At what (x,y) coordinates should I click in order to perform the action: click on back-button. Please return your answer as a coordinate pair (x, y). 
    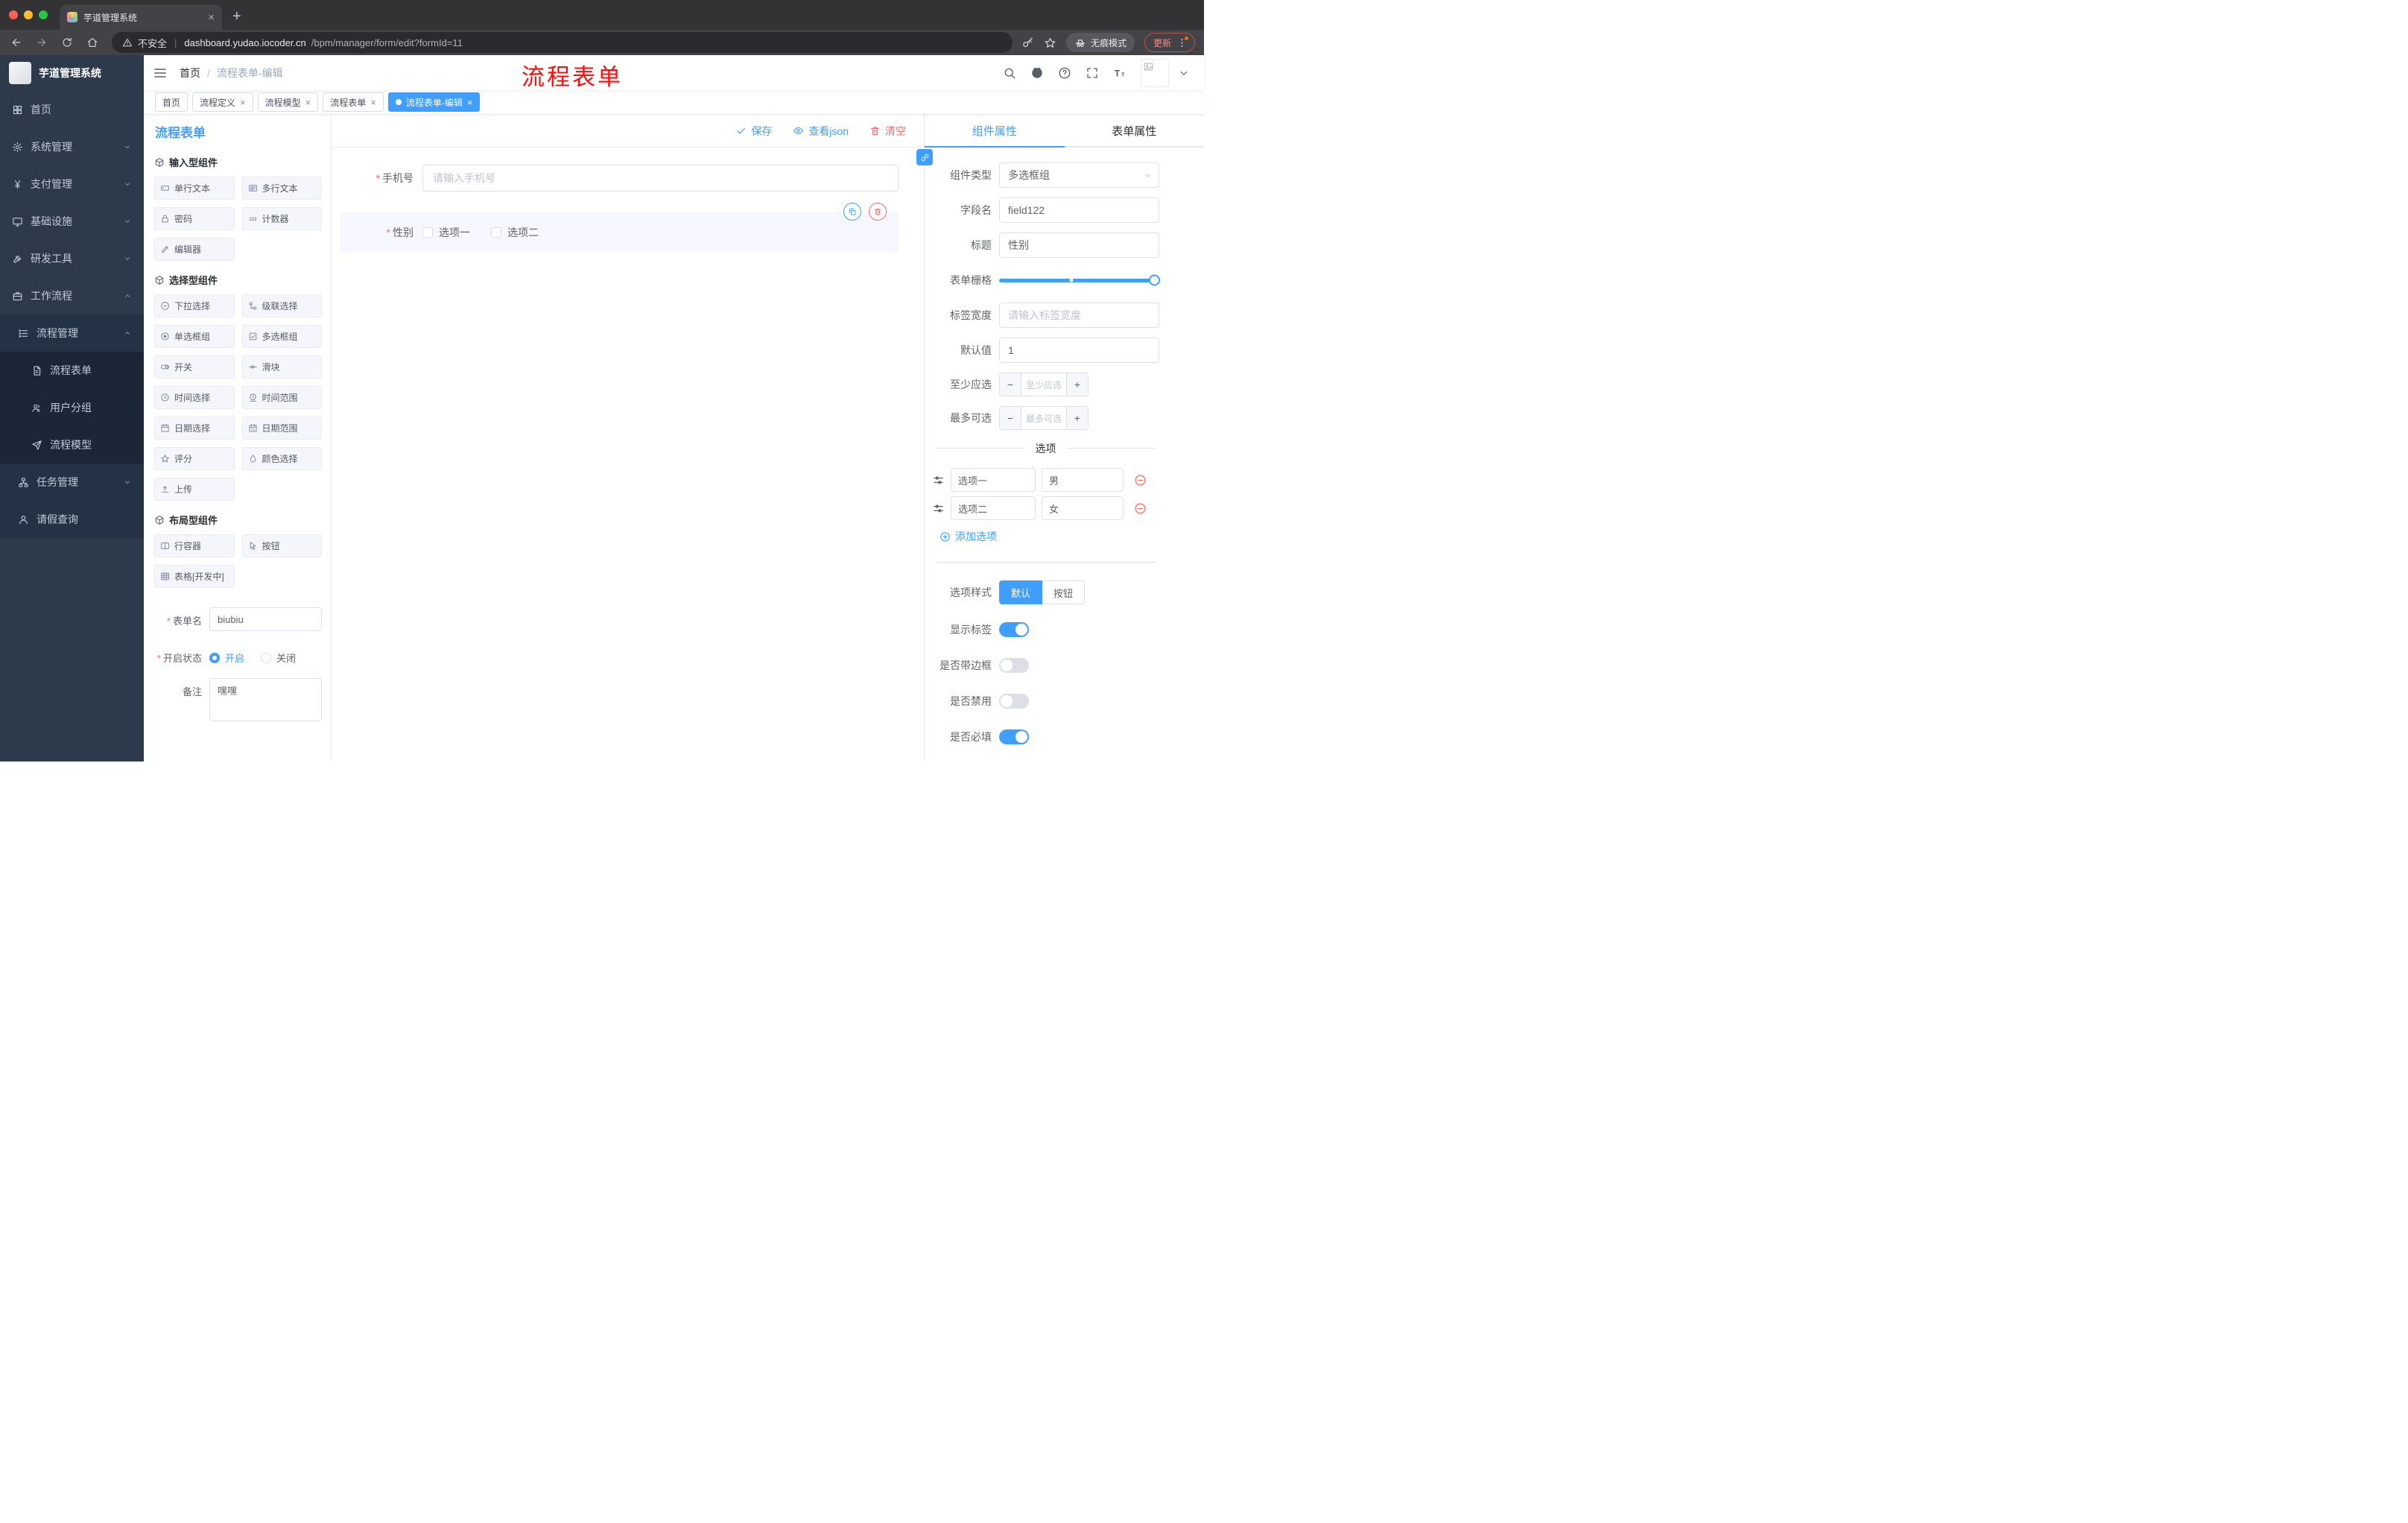
    Looking at the image, I should click on (16, 43).